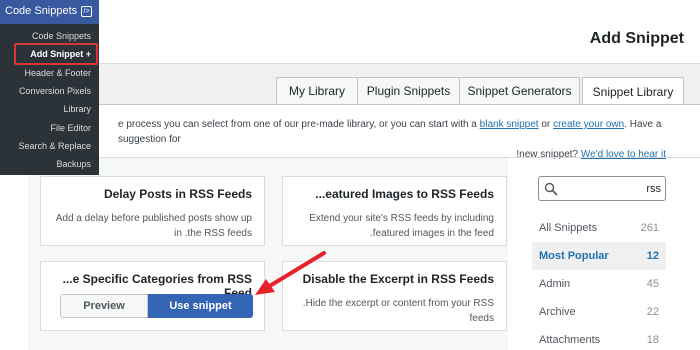 This screenshot has width=700, height=350. I want to click on admin-menu-header: Code Snippets />, so click(49, 12).